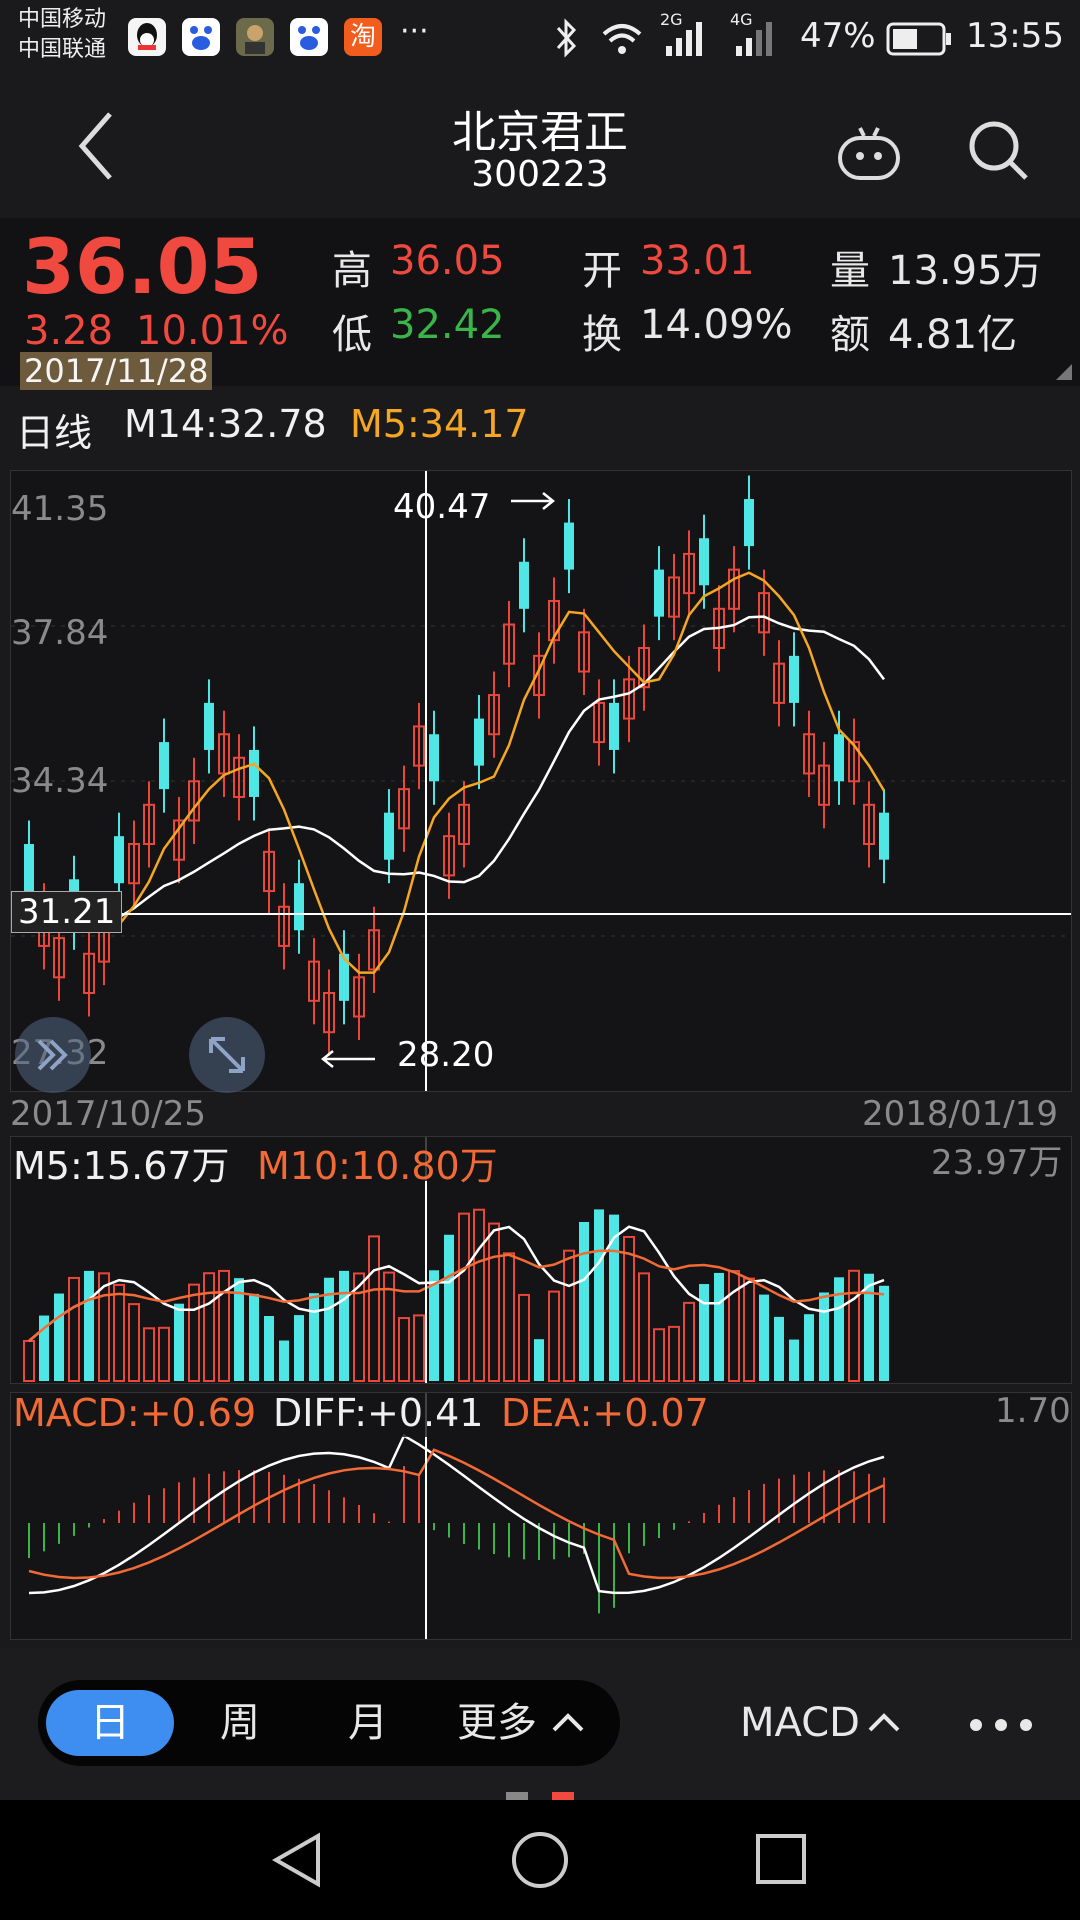 This screenshot has height=1920, width=1080. Describe the element at coordinates (54, 429) in the screenshot. I see `kline-period-label: 日线` at that location.